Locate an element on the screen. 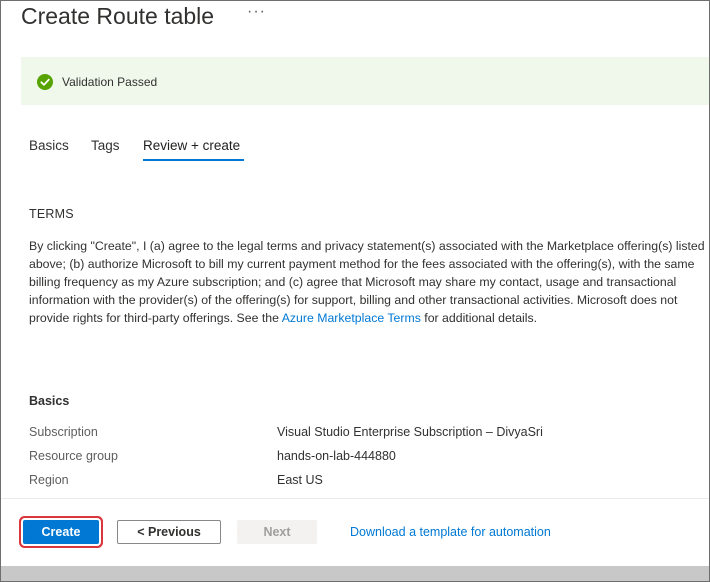  tab-basics: Basics is located at coordinates (49, 145).